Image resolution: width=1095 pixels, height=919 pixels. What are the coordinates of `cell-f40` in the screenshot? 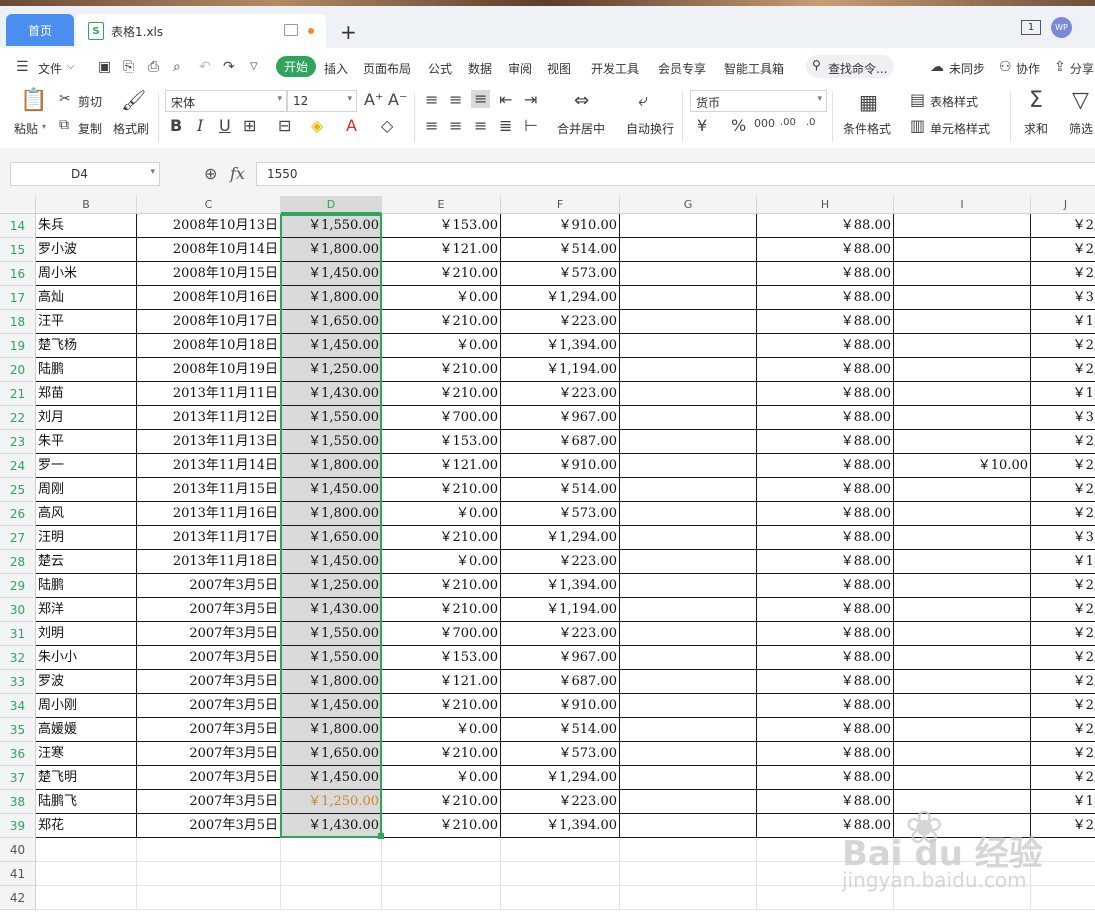 It's located at (560, 850).